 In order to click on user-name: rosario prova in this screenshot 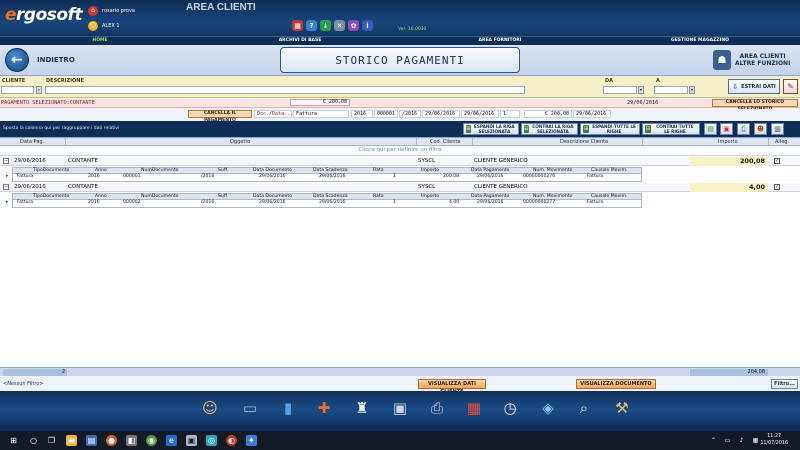, I will do `click(118, 10)`.